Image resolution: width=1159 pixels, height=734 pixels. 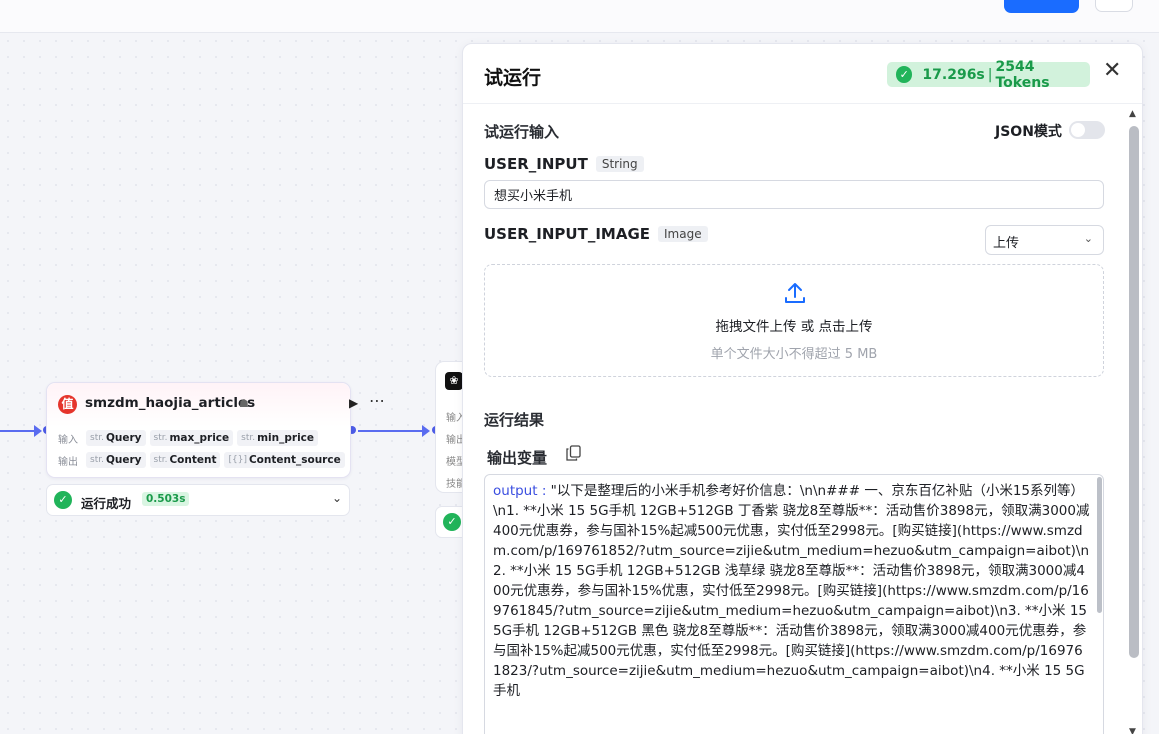 What do you see at coordinates (454, 381) in the screenshot?
I see `model-logo-icon: ❀` at bounding box center [454, 381].